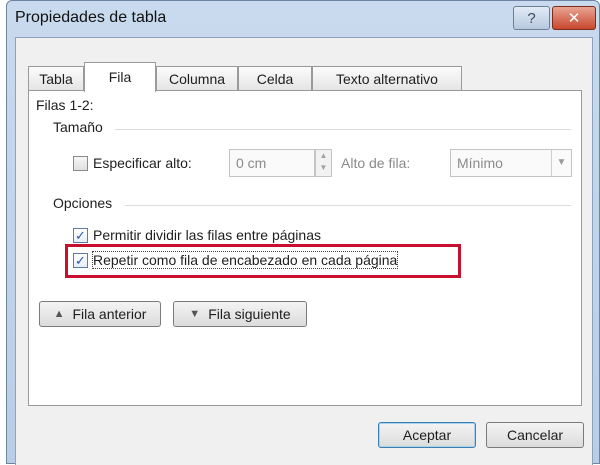  What do you see at coordinates (83, 203) in the screenshot?
I see `options-group-label: Opciones` at bounding box center [83, 203].